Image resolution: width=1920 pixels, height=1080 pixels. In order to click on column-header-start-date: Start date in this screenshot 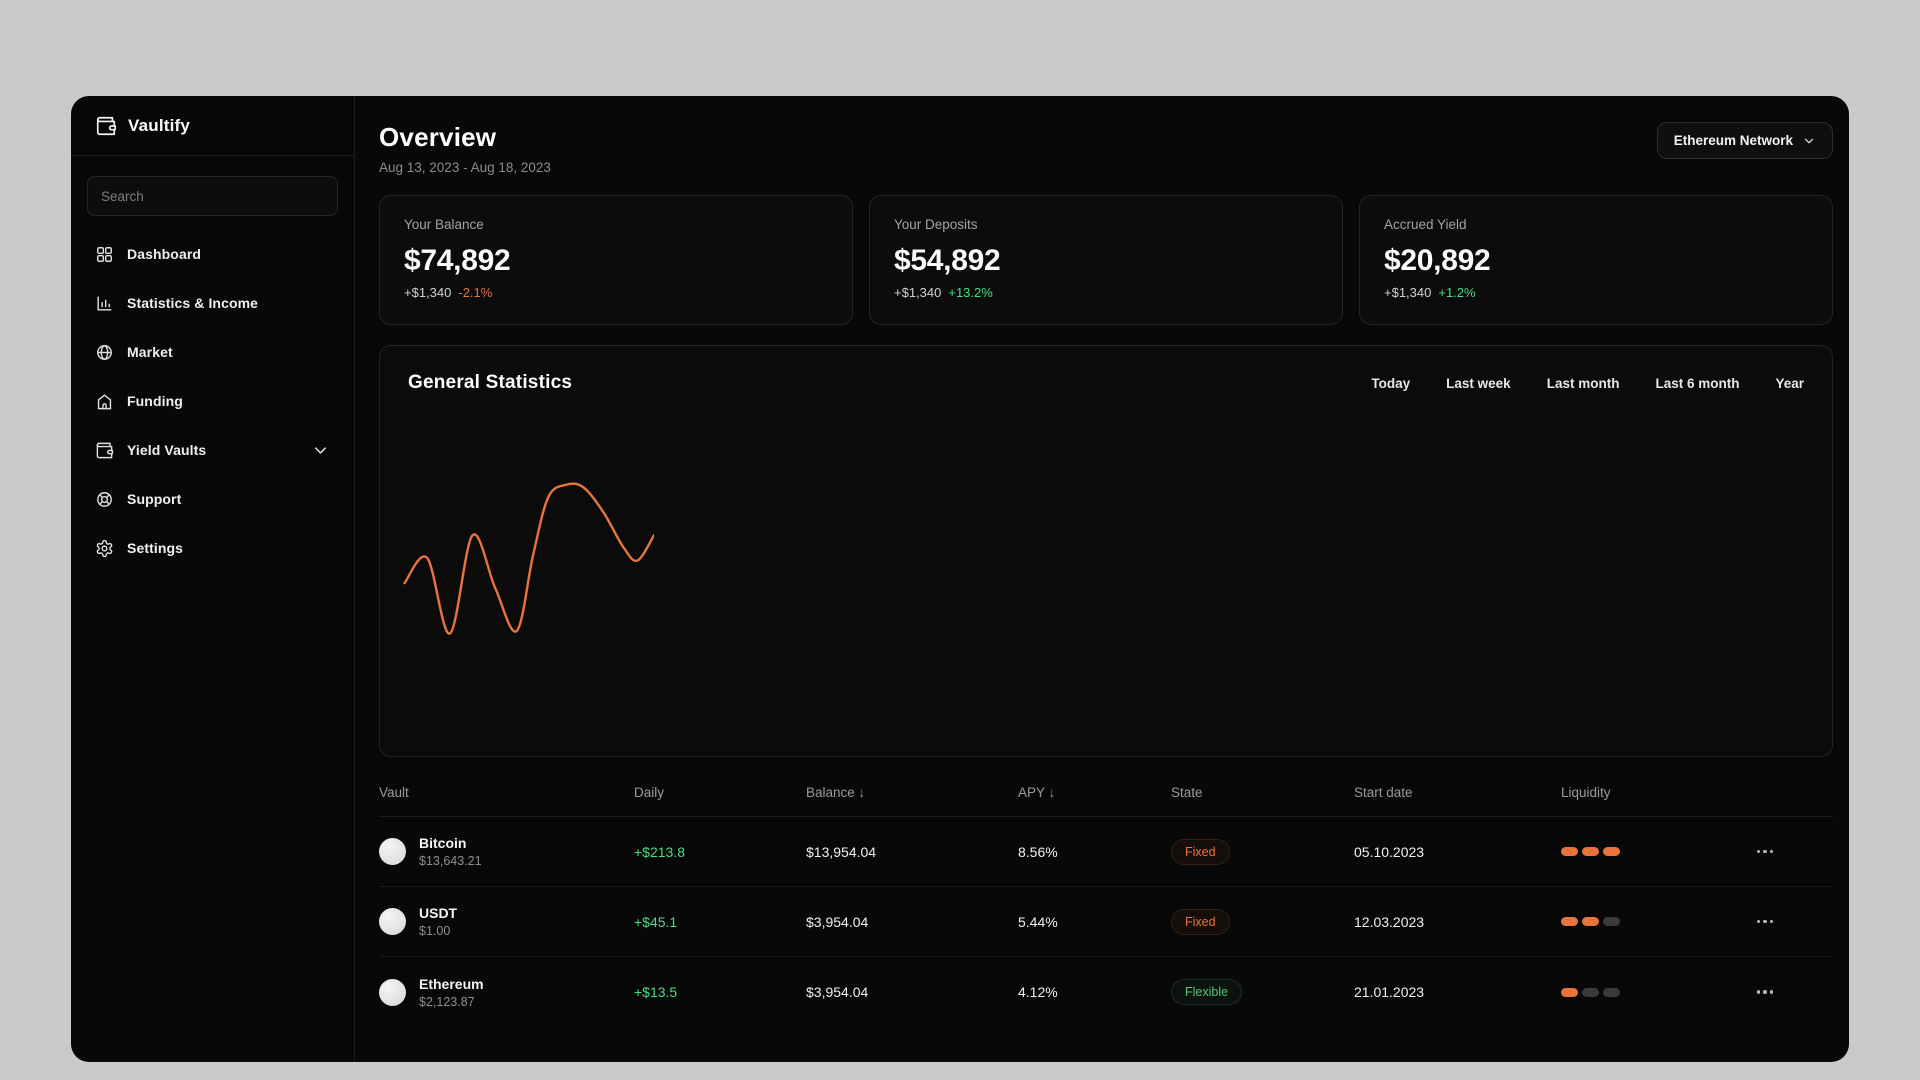, I will do `click(1457, 792)`.